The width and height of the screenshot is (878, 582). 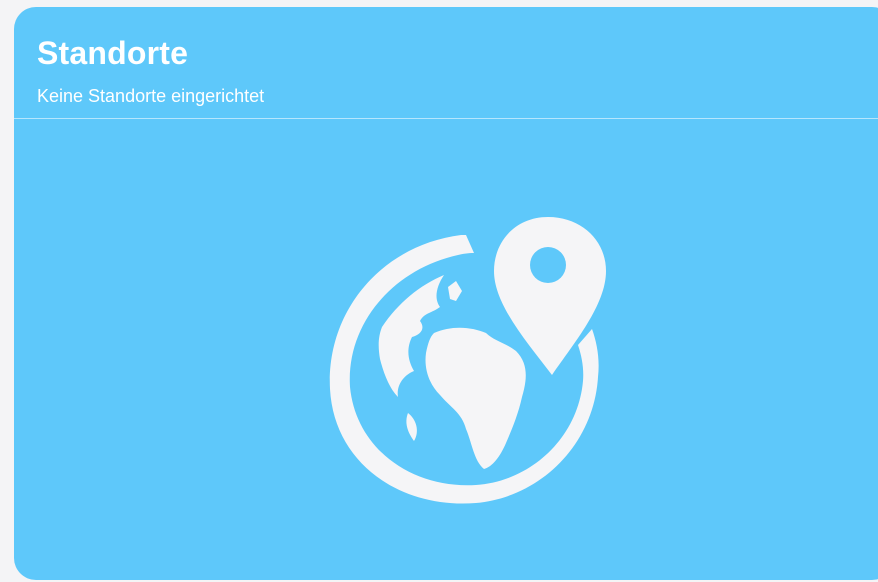 What do you see at coordinates (151, 96) in the screenshot?
I see `card-subtitle: Keine Standorte eingerichtet` at bounding box center [151, 96].